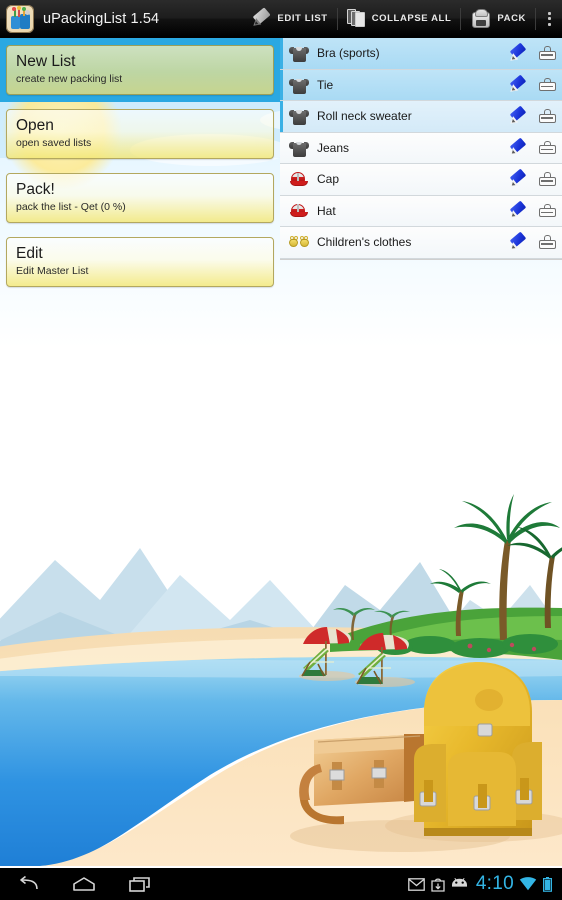 The image size is (562, 900). What do you see at coordinates (421, 211) in the screenshot?
I see `table-row: Hat` at bounding box center [421, 211].